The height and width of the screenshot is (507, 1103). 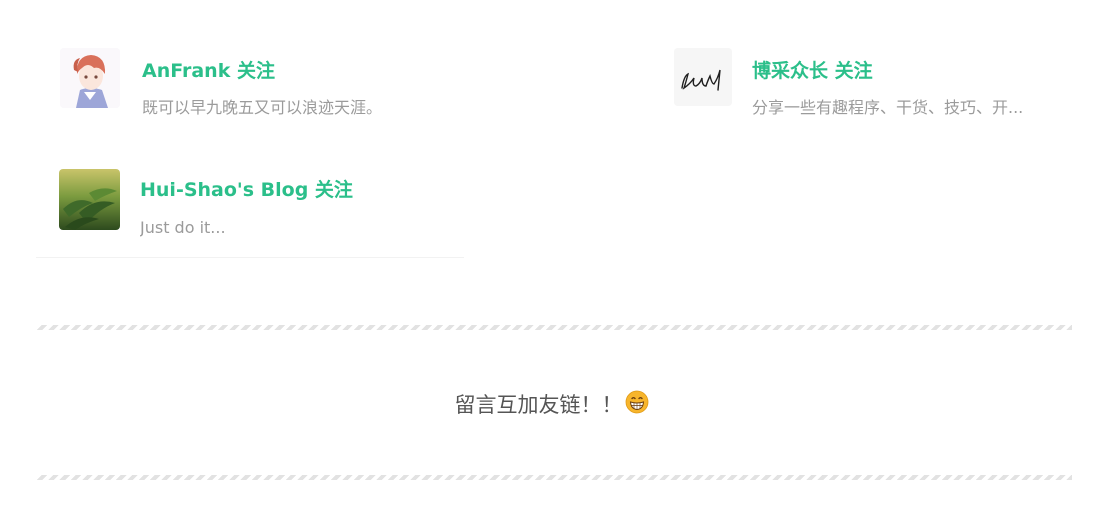 I want to click on friend-name: Hui-Shao's Blog 关注, so click(x=246, y=190).